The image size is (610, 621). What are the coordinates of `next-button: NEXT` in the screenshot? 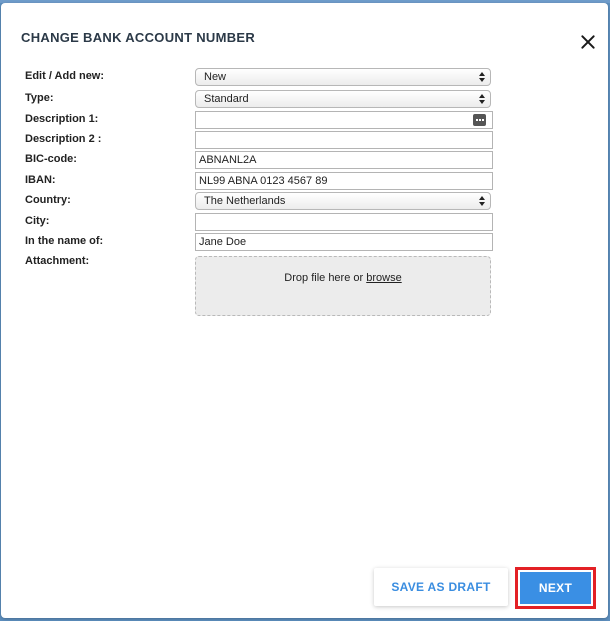 It's located at (555, 588).